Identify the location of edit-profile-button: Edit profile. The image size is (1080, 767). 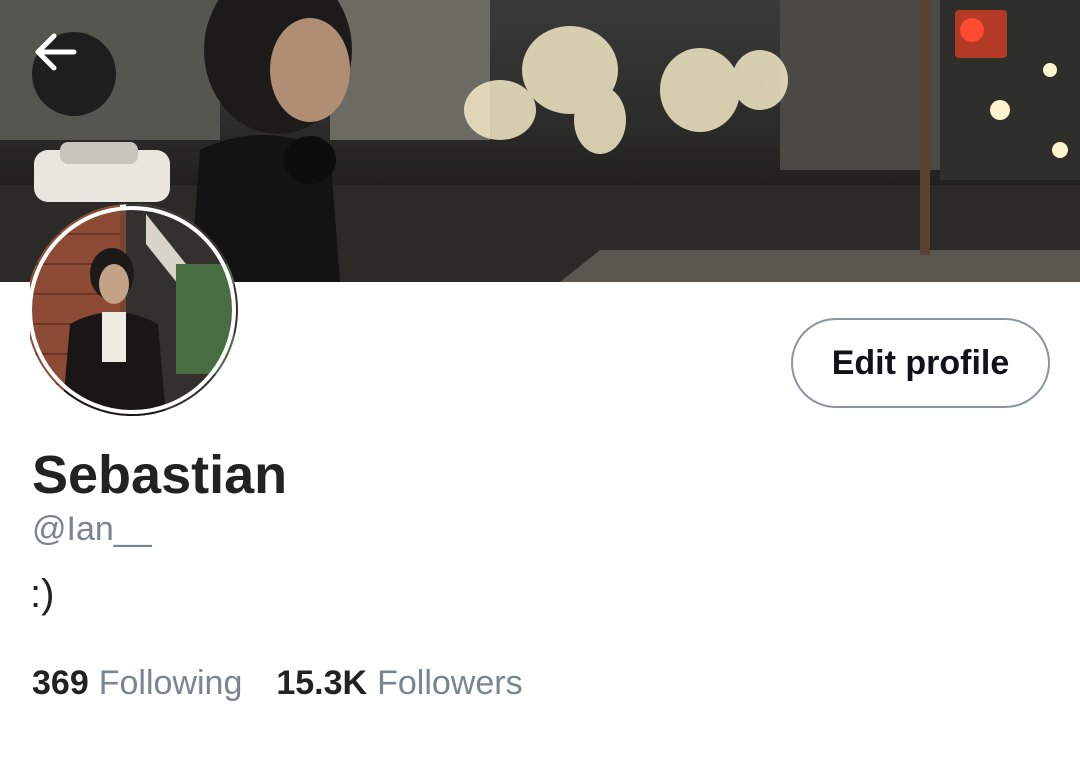
(920, 363).